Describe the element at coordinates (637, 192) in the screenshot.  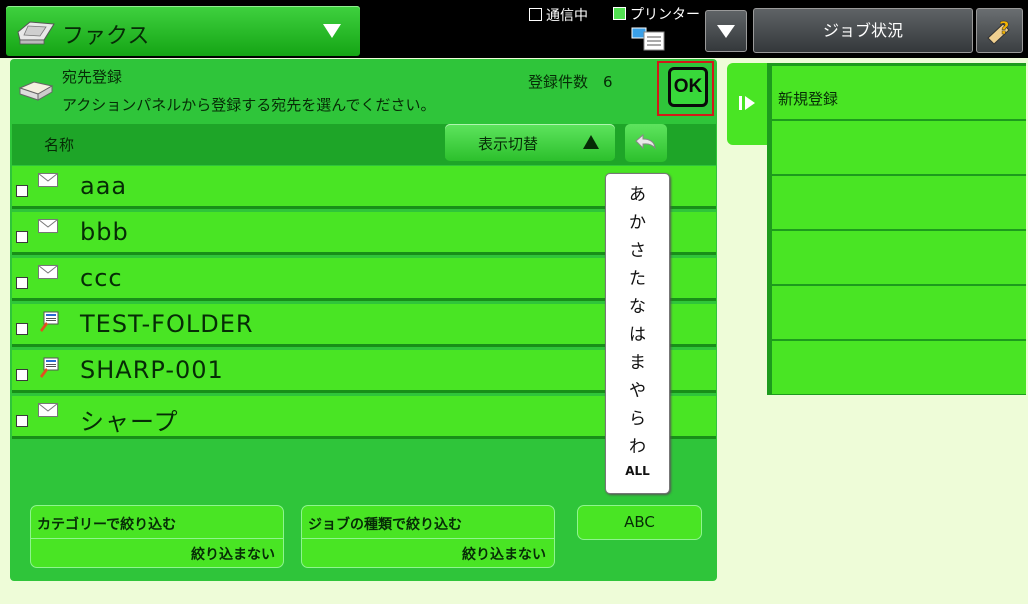
I see `kana-index-item: あ` at that location.